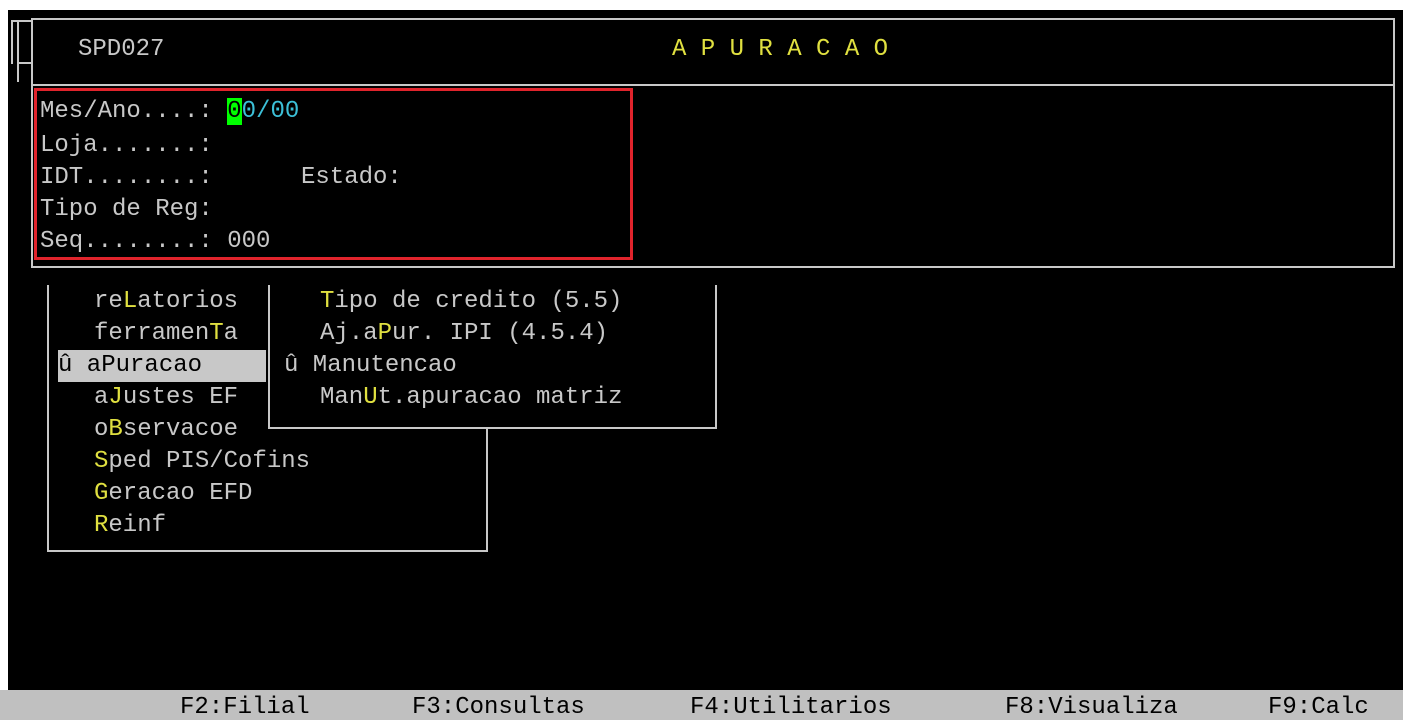  I want to click on menu-item: ferramenTa, so click(166, 334).